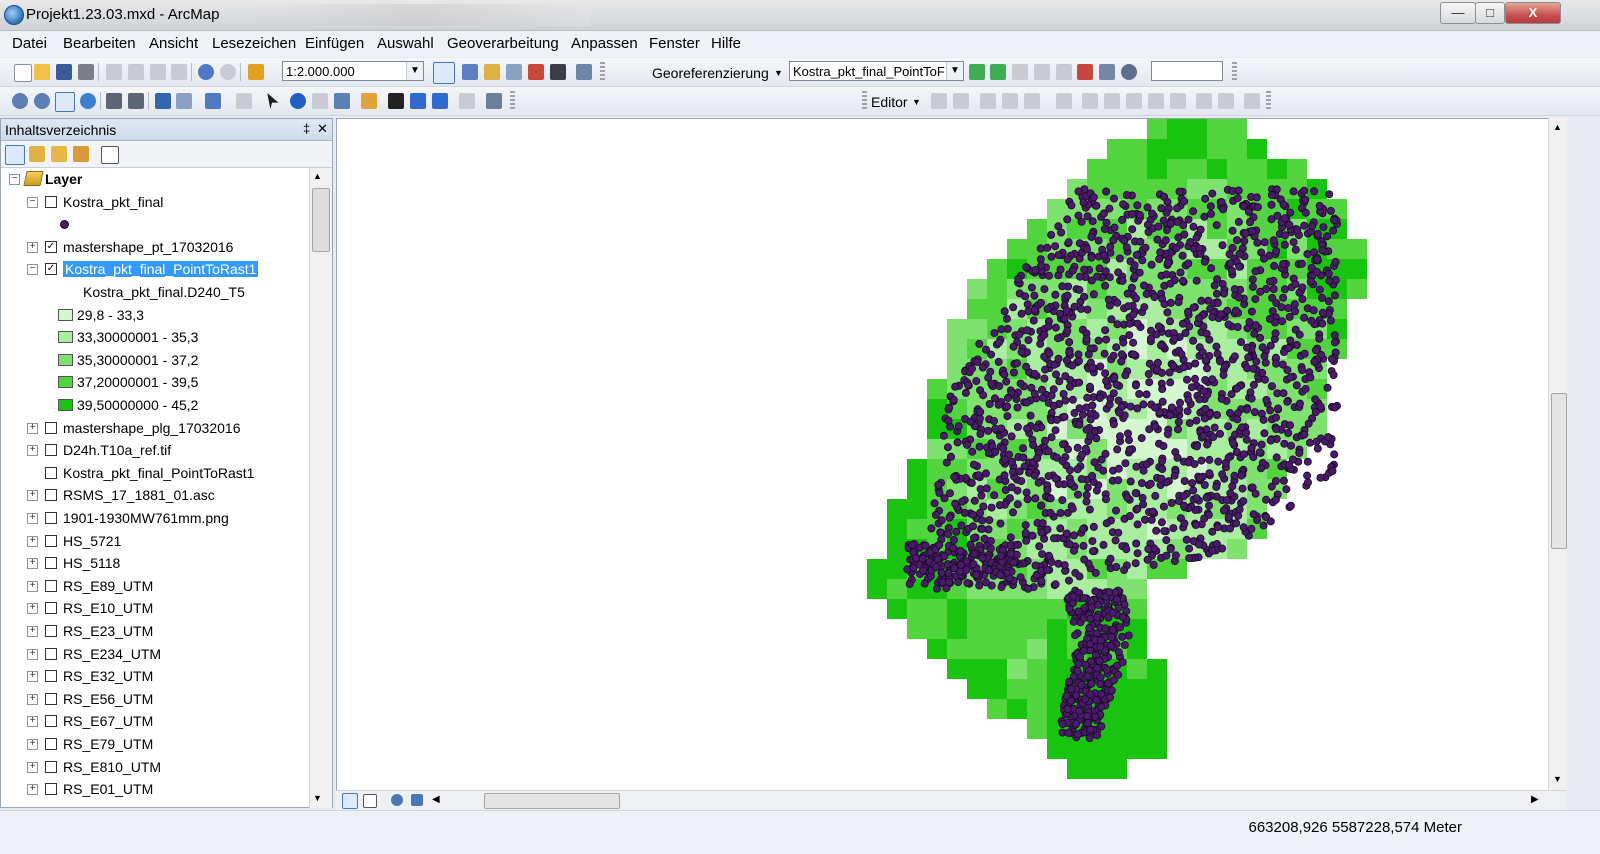  What do you see at coordinates (23, 73) in the screenshot?
I see `new-document-icon` at bounding box center [23, 73].